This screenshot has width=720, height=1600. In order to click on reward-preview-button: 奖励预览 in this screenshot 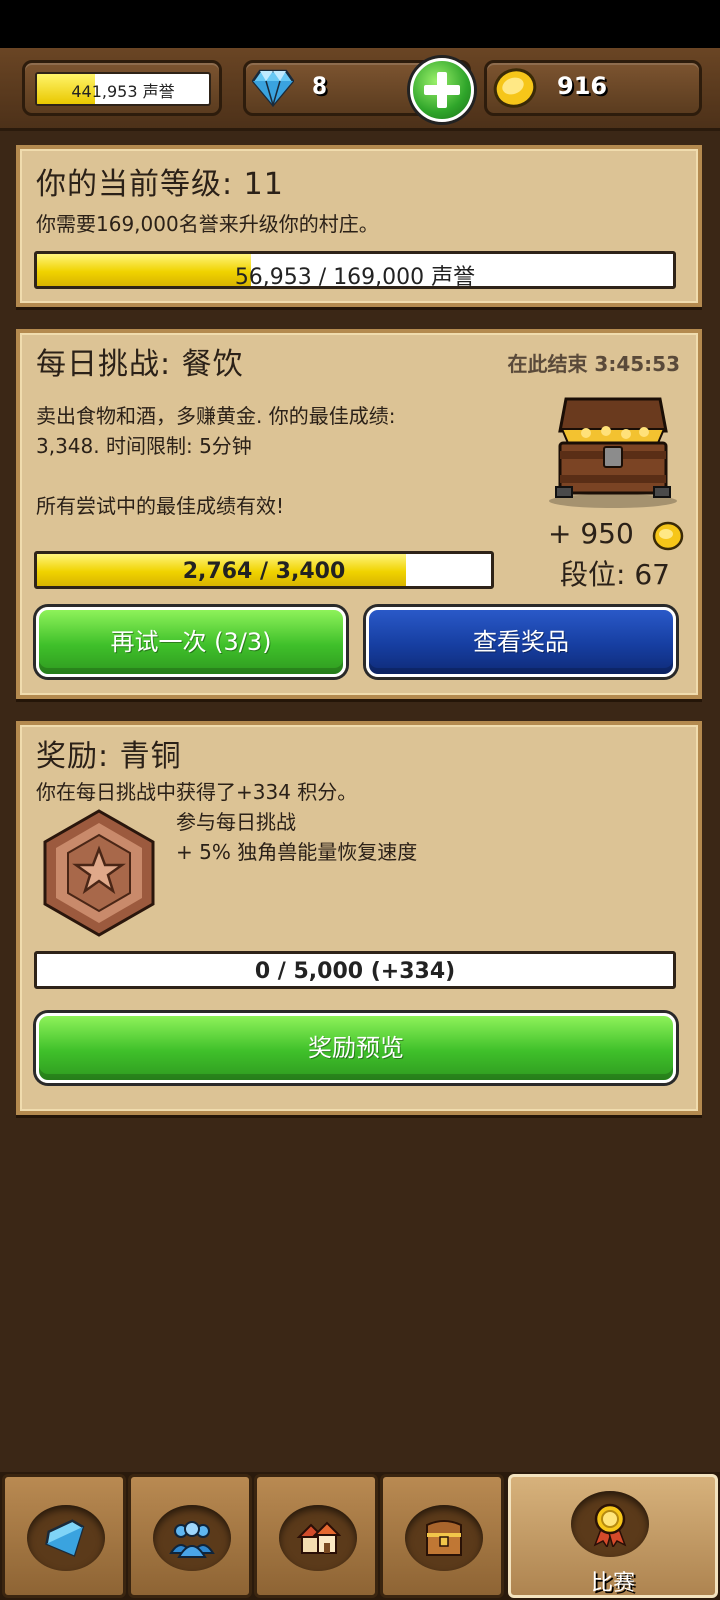, I will do `click(356, 1048)`.